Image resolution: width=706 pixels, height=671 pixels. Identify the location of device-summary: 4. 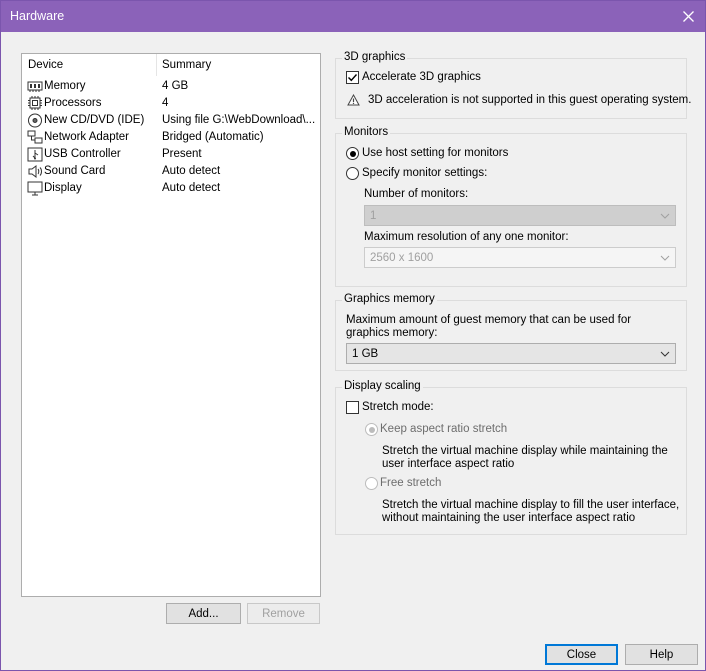
(165, 103).